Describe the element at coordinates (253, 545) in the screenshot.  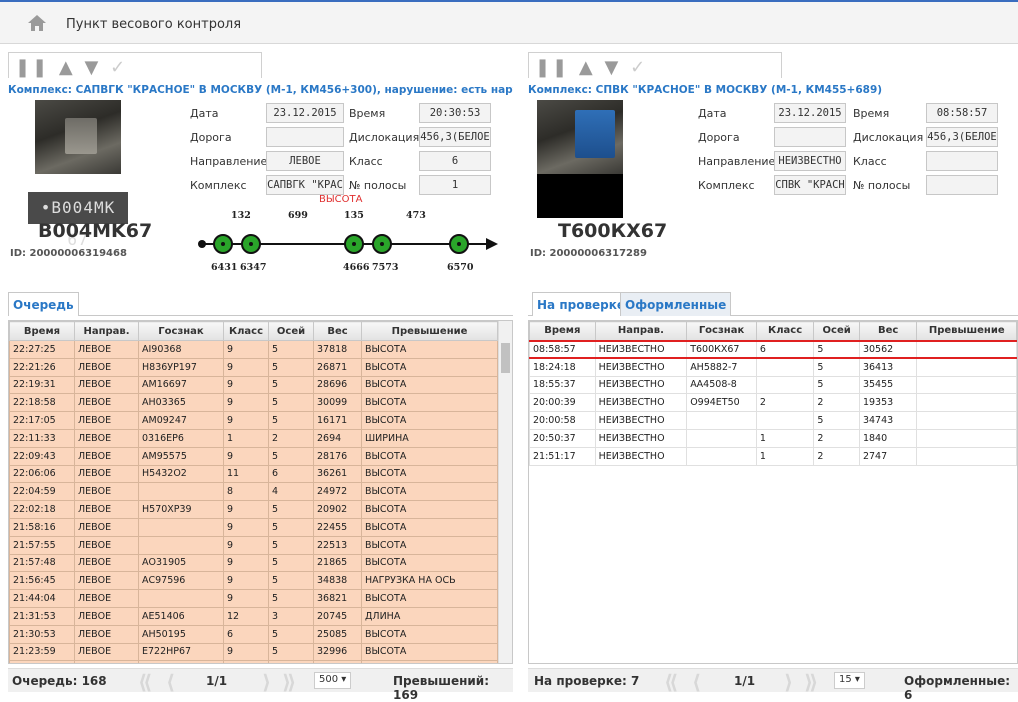
I see `table-row: 21:57:55 ЛЕВОЕ 9 5 22513 ВЫСОТА` at that location.